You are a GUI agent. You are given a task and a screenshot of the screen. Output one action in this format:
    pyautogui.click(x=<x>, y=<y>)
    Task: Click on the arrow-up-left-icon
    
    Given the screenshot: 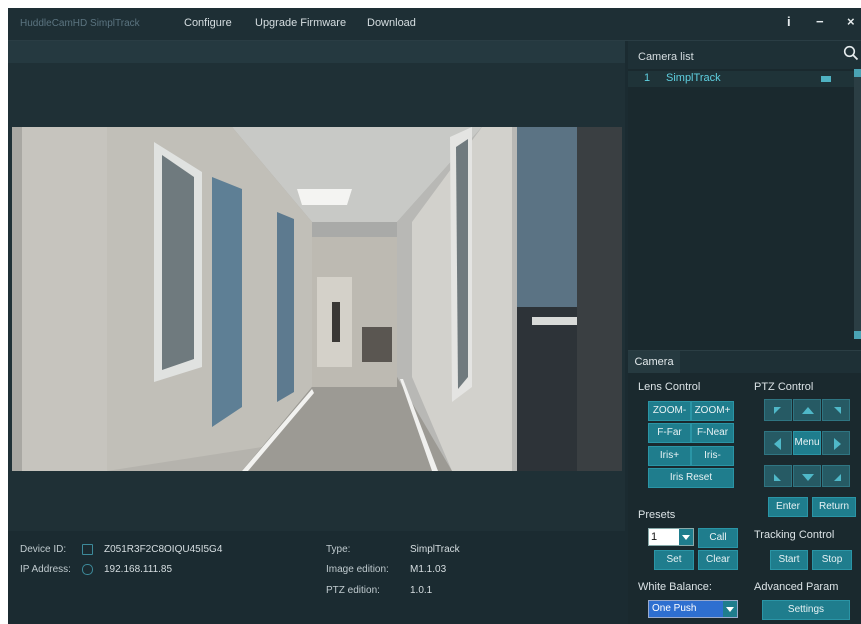 What is the action you would take?
    pyautogui.click(x=777, y=410)
    